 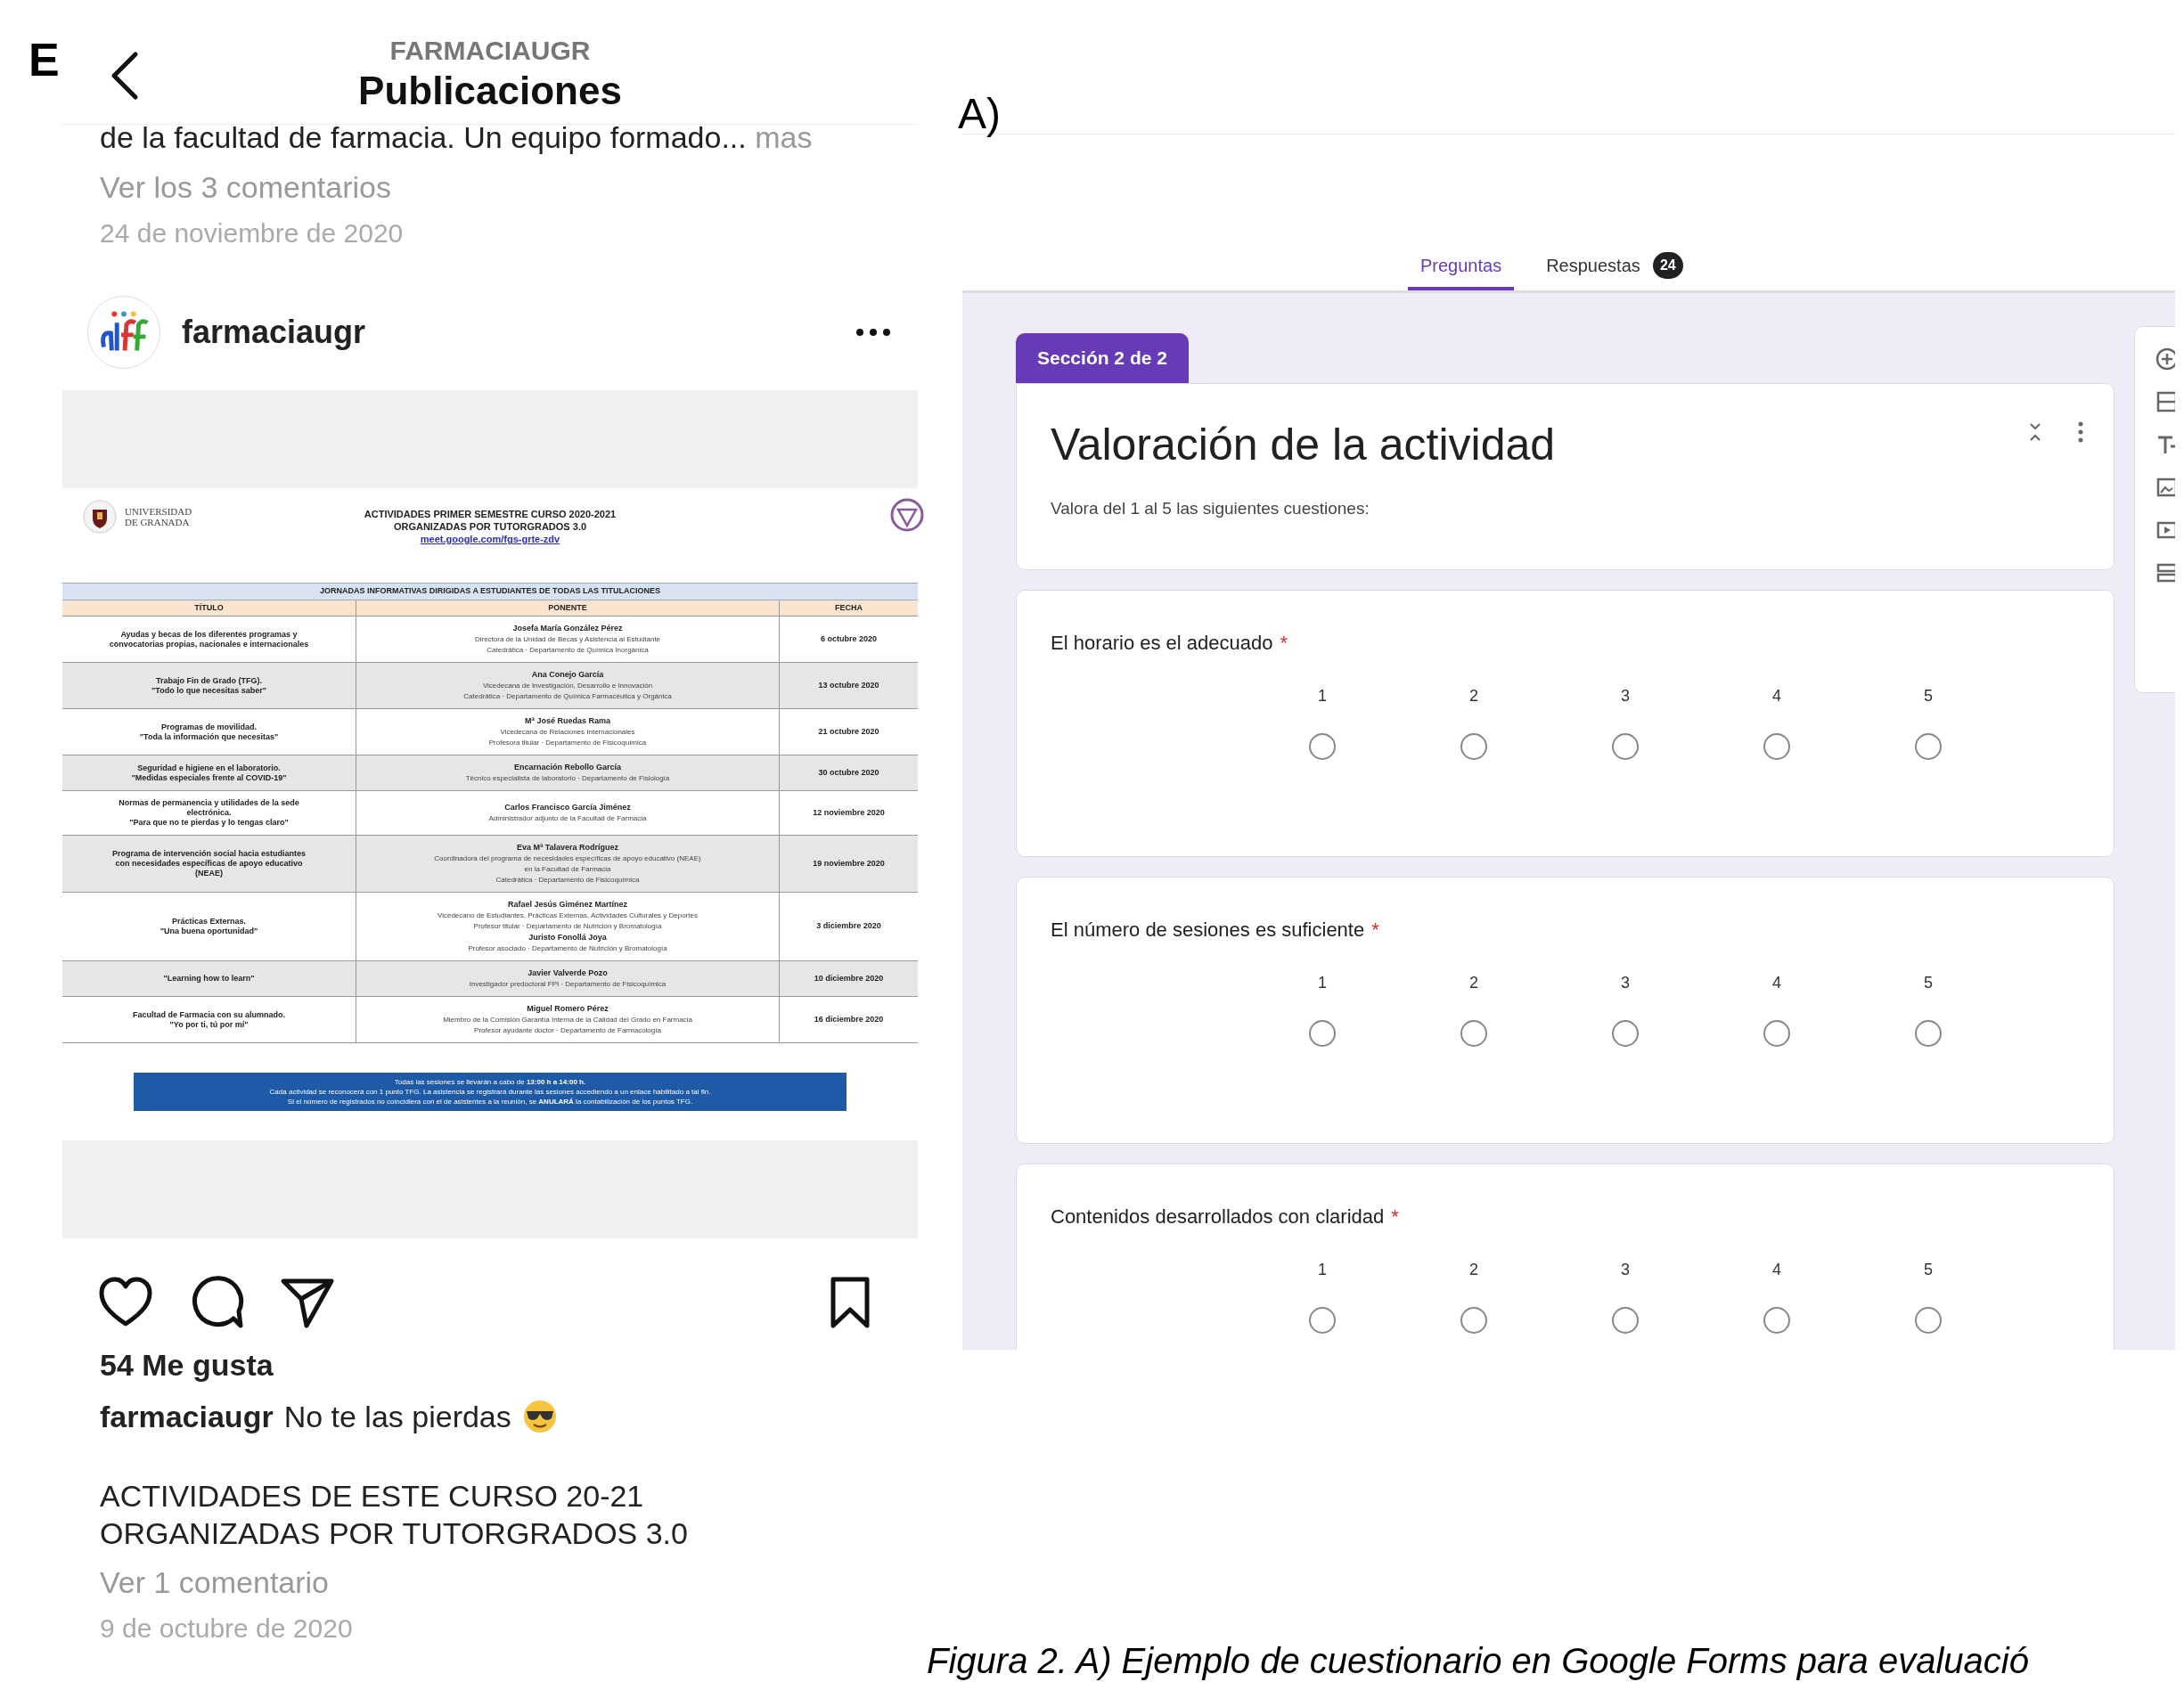 I want to click on speaker-name: Encarnación Rebollo García, so click(x=567, y=767).